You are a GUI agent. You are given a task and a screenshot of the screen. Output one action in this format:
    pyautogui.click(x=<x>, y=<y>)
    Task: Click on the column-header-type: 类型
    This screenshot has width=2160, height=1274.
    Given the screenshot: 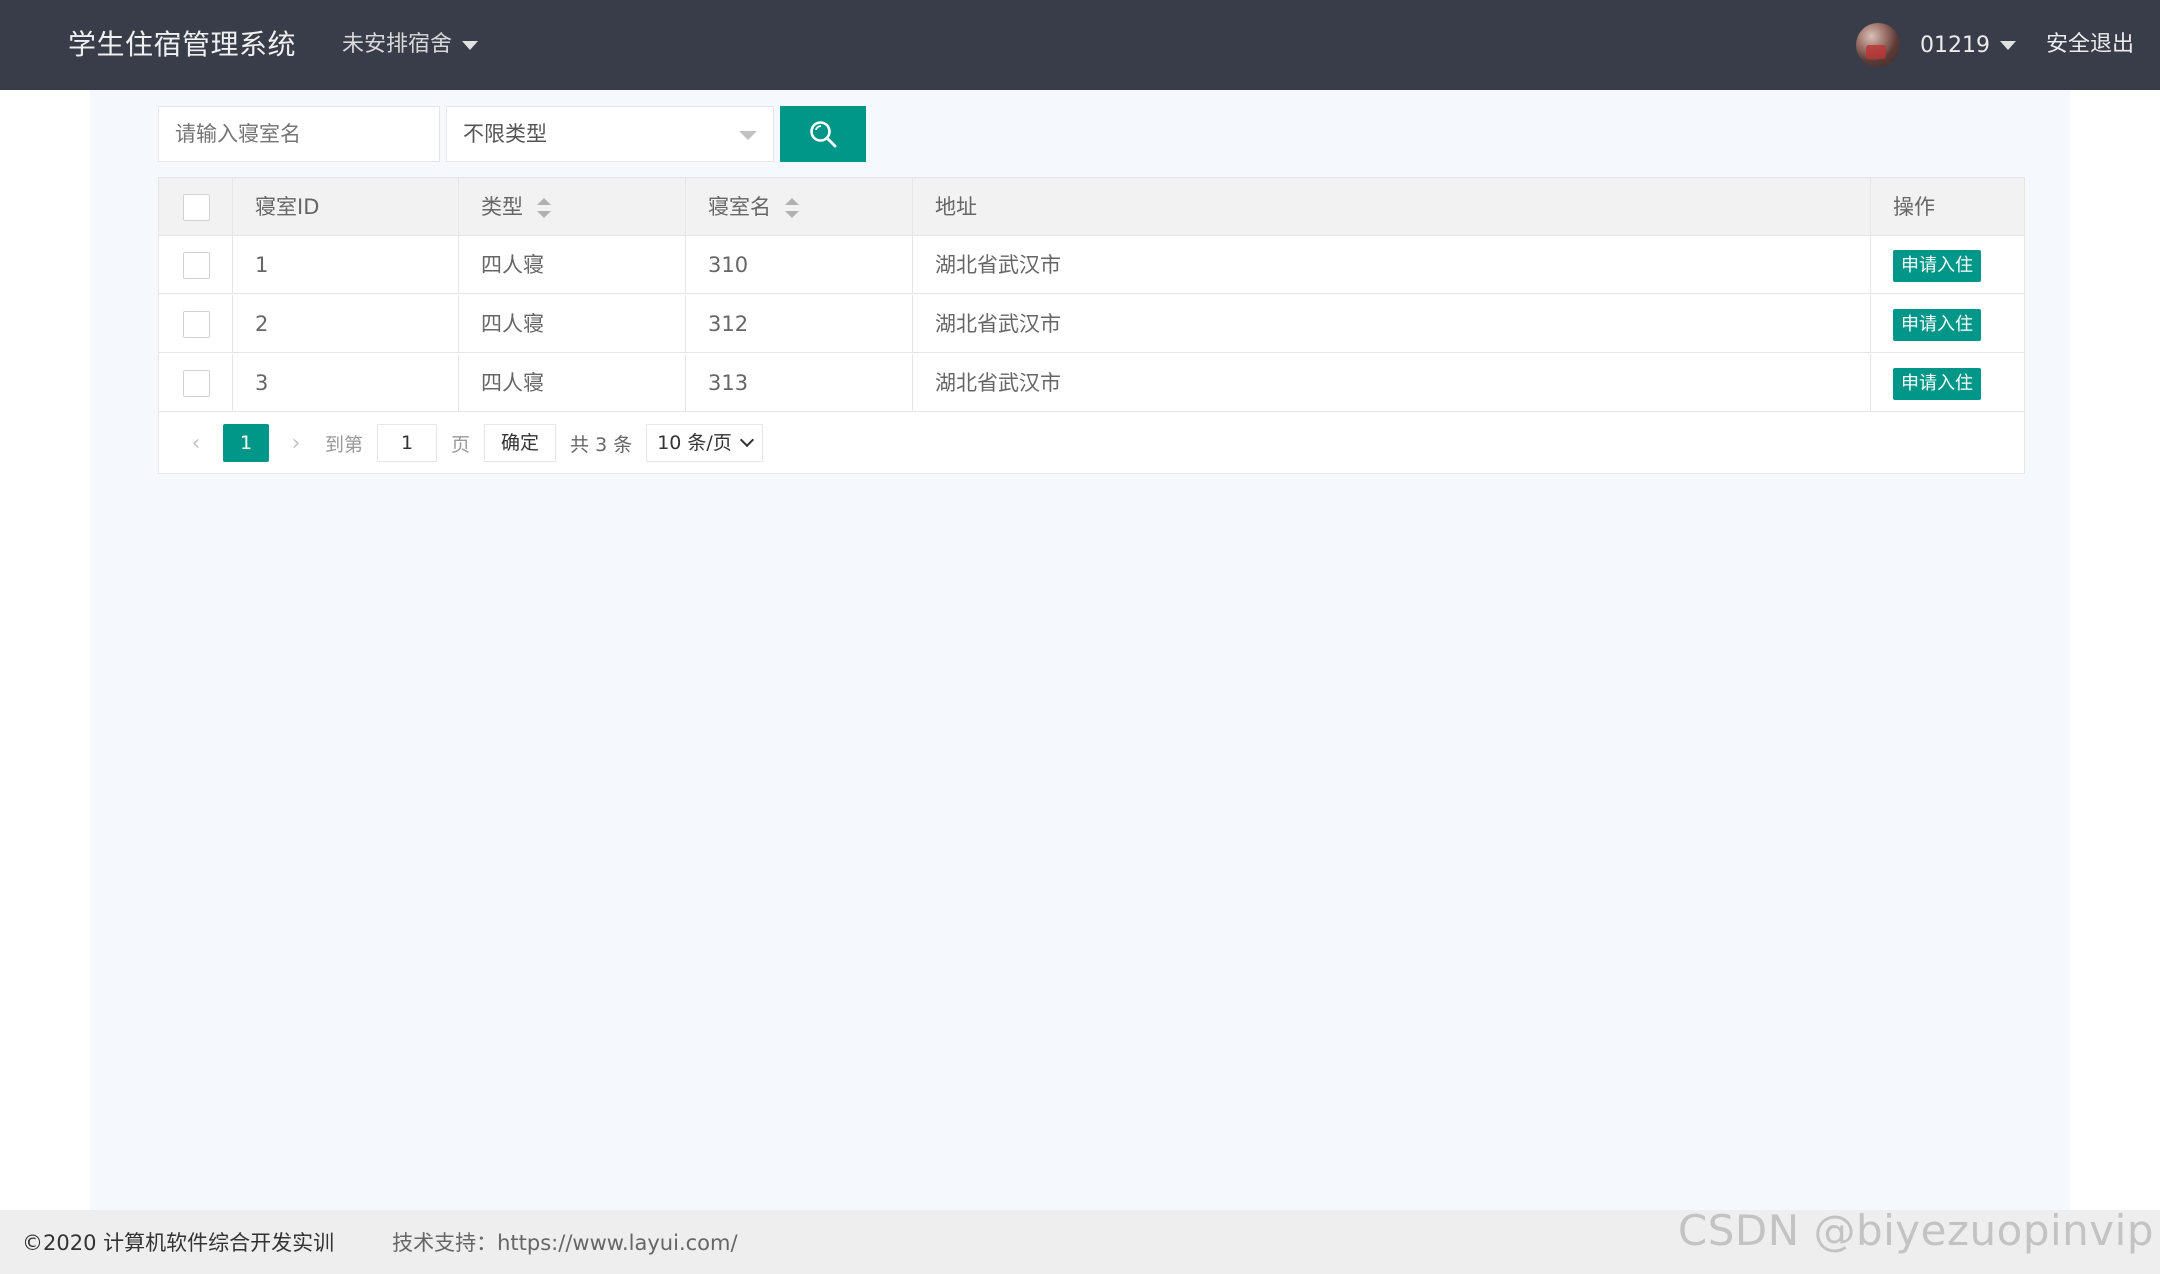 What is the action you would take?
    pyautogui.click(x=572, y=207)
    